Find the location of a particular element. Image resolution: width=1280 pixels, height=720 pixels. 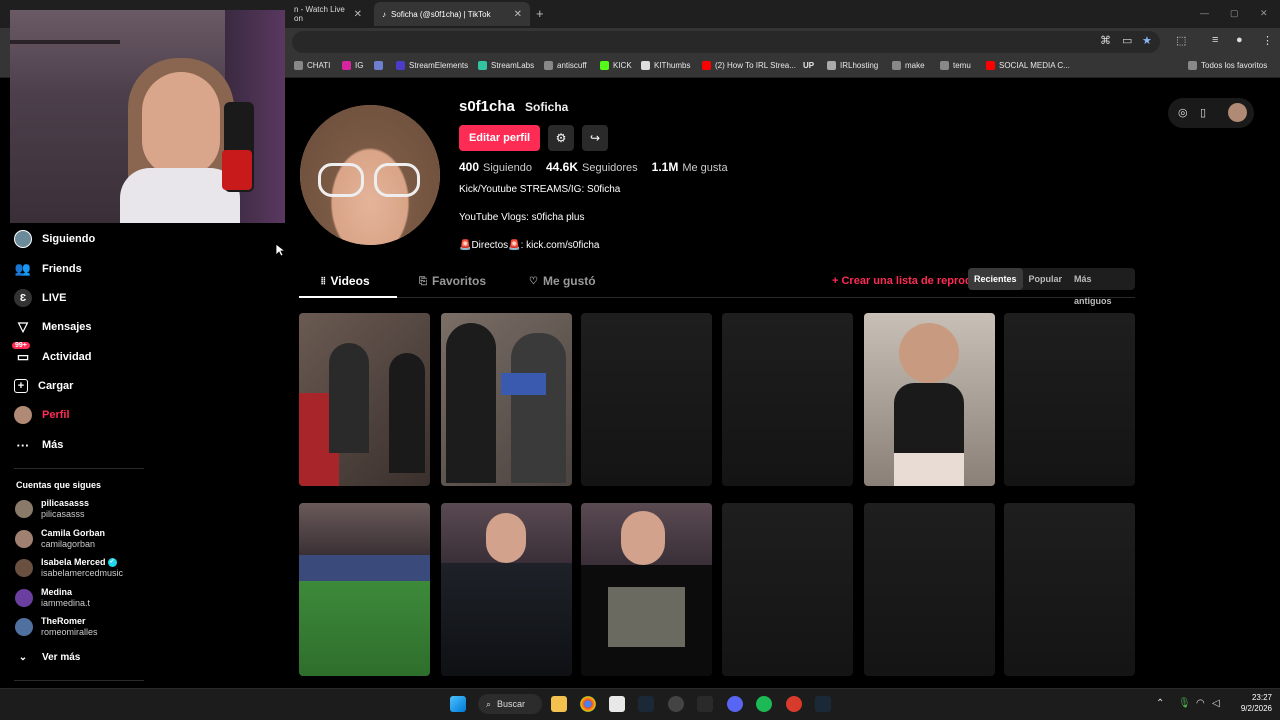

settings-icon: ⚙ is located at coordinates (561, 138).